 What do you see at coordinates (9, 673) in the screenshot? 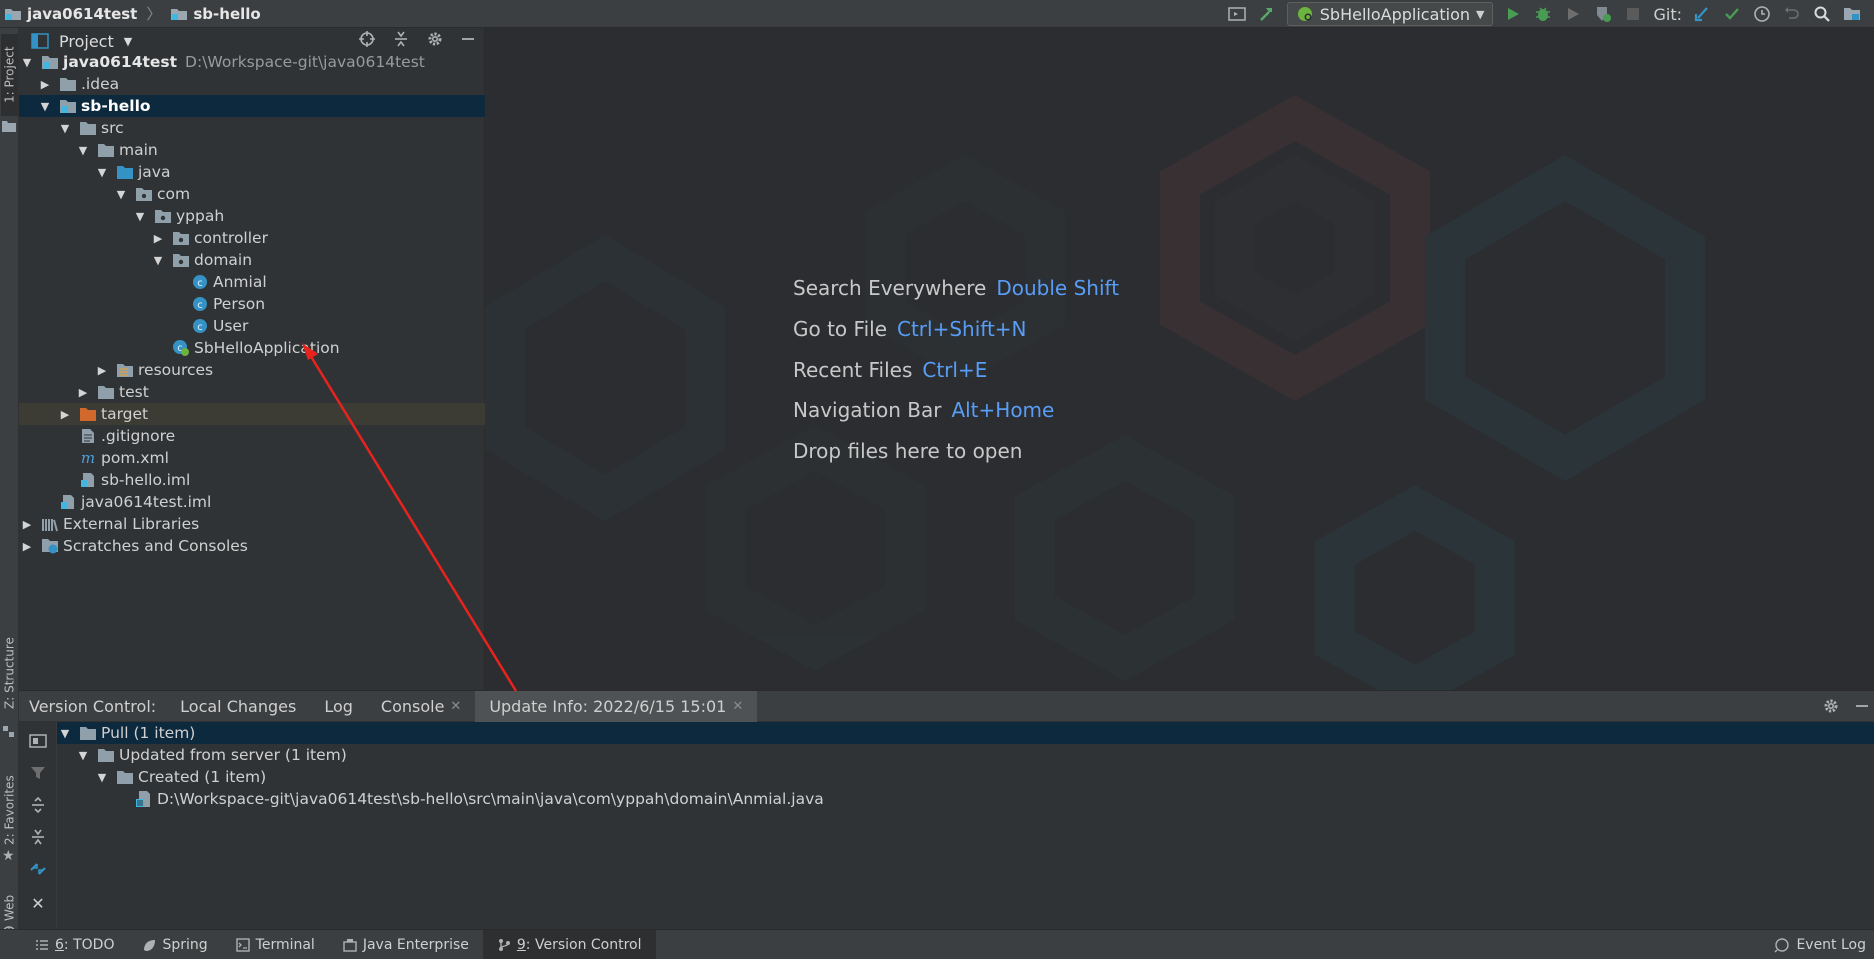
I see `tool-tab-structure: Z: Structure` at bounding box center [9, 673].